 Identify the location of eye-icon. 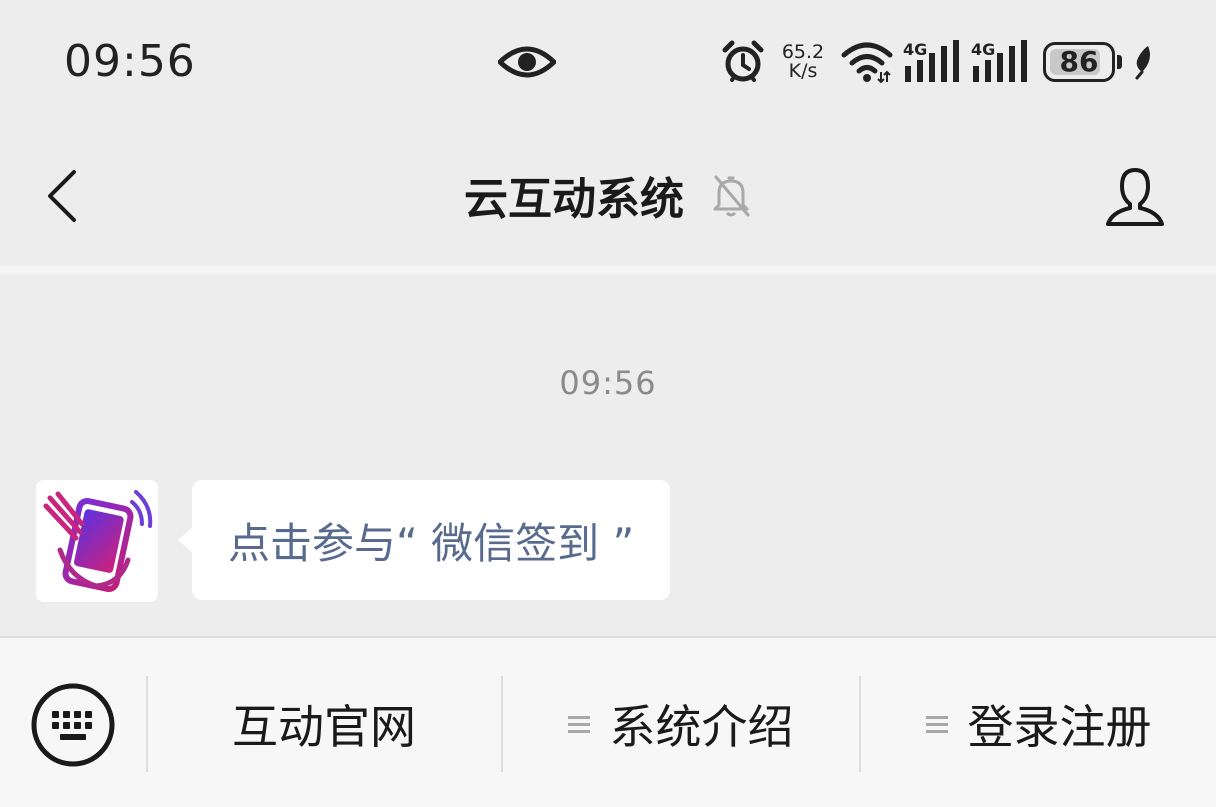
(527, 62).